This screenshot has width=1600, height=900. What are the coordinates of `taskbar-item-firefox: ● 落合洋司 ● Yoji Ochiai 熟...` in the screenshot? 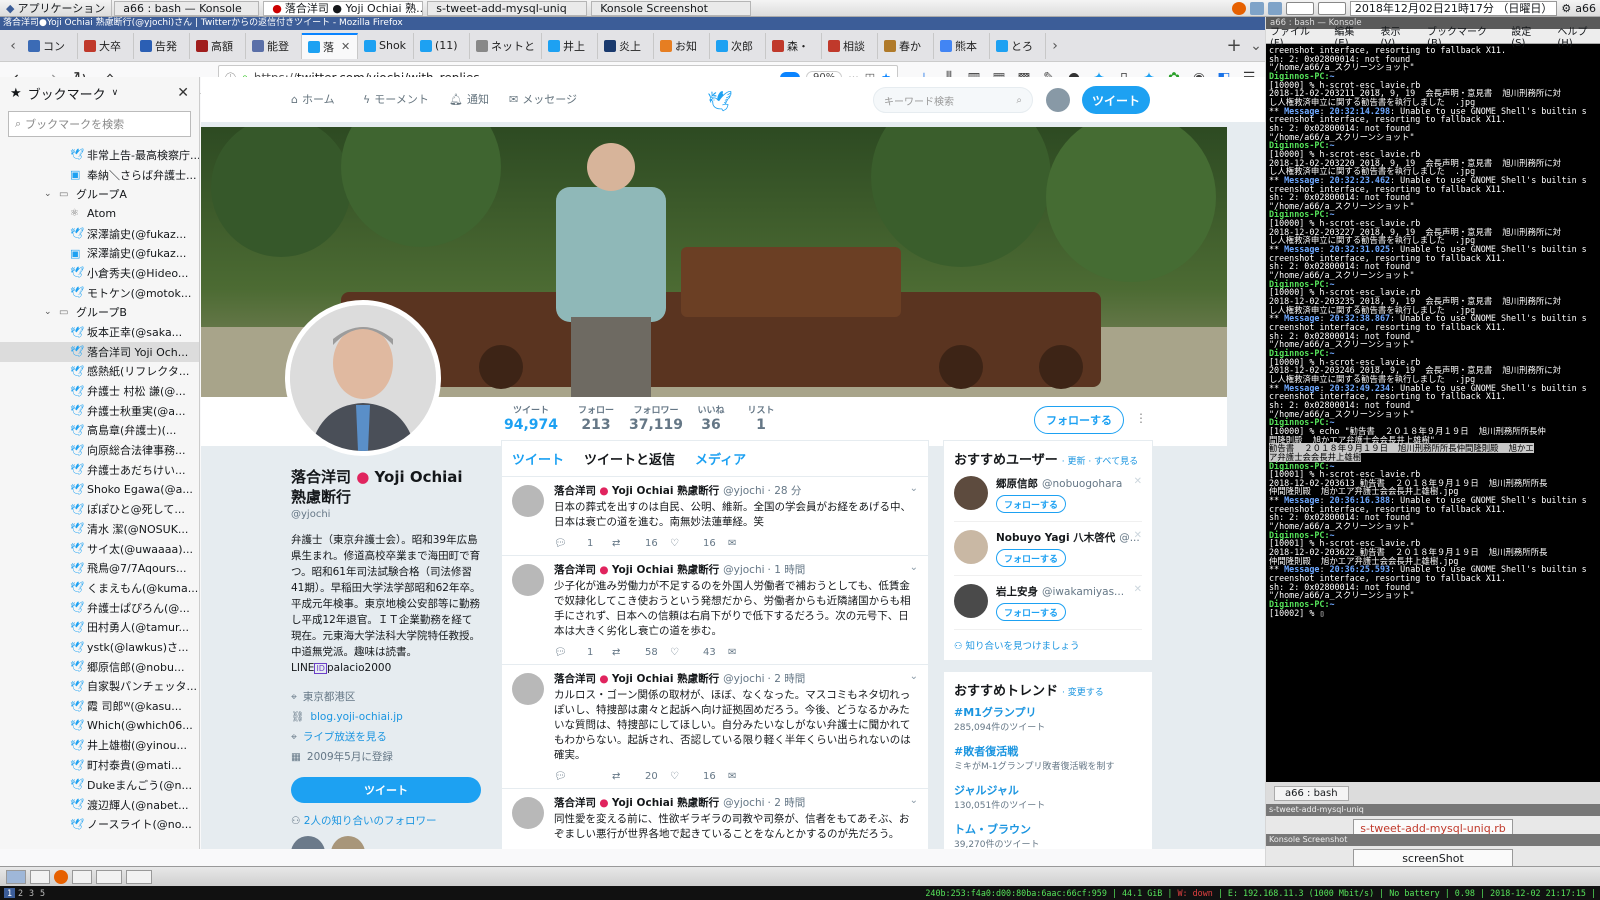 It's located at (343, 8).